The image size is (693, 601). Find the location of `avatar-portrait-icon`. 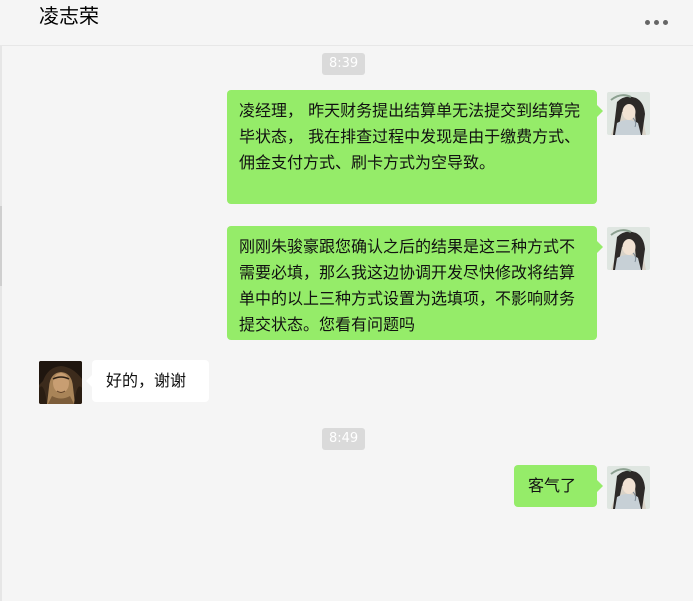

avatar-portrait-icon is located at coordinates (60, 382).